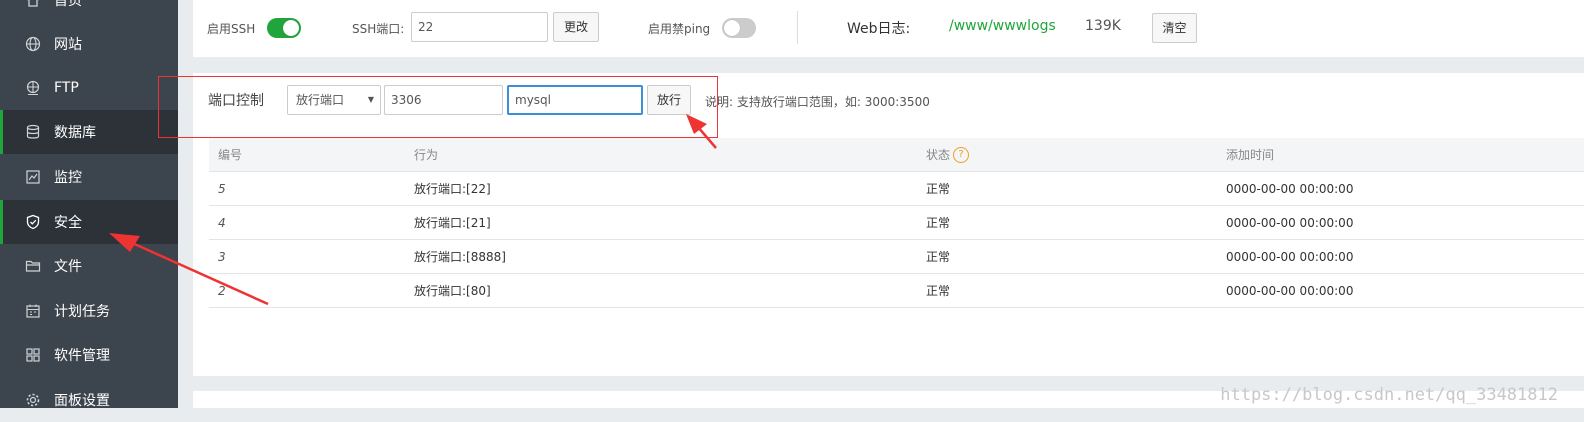 This screenshot has height=422, width=1584. I want to click on sidebar-item-cron: 计划任务, so click(89, 311).